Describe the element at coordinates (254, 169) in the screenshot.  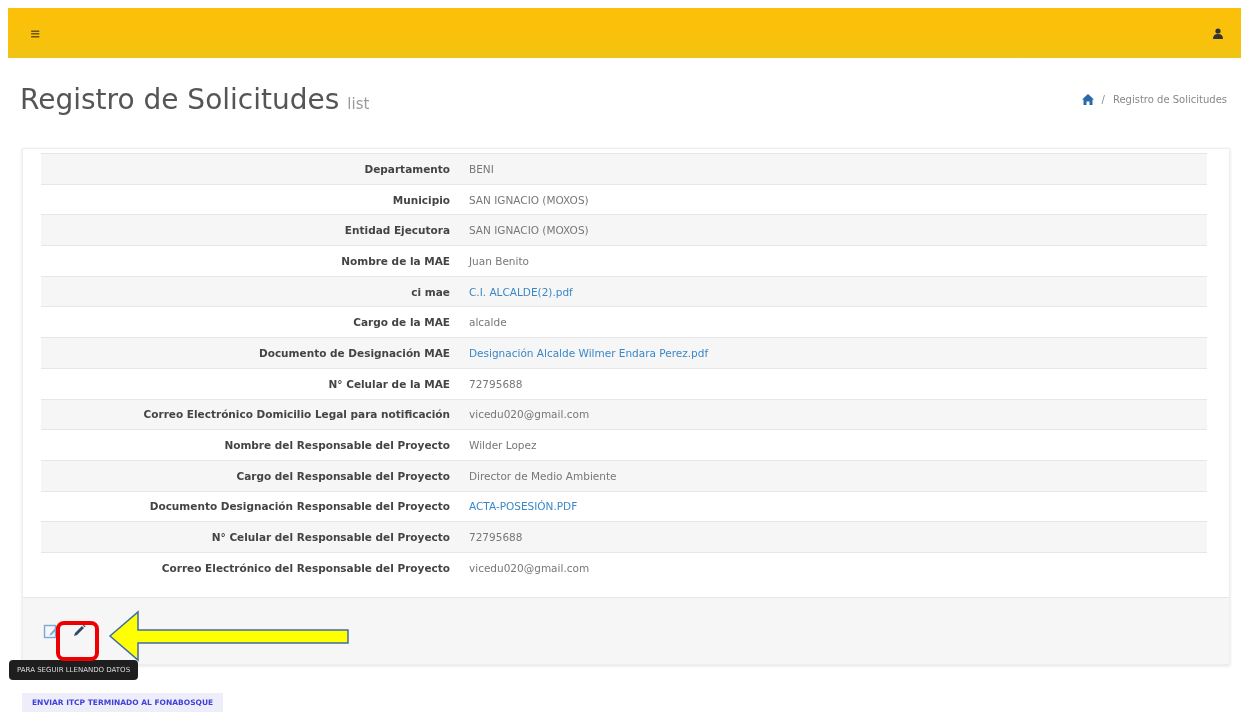
I see `field-label: Departamento` at that location.